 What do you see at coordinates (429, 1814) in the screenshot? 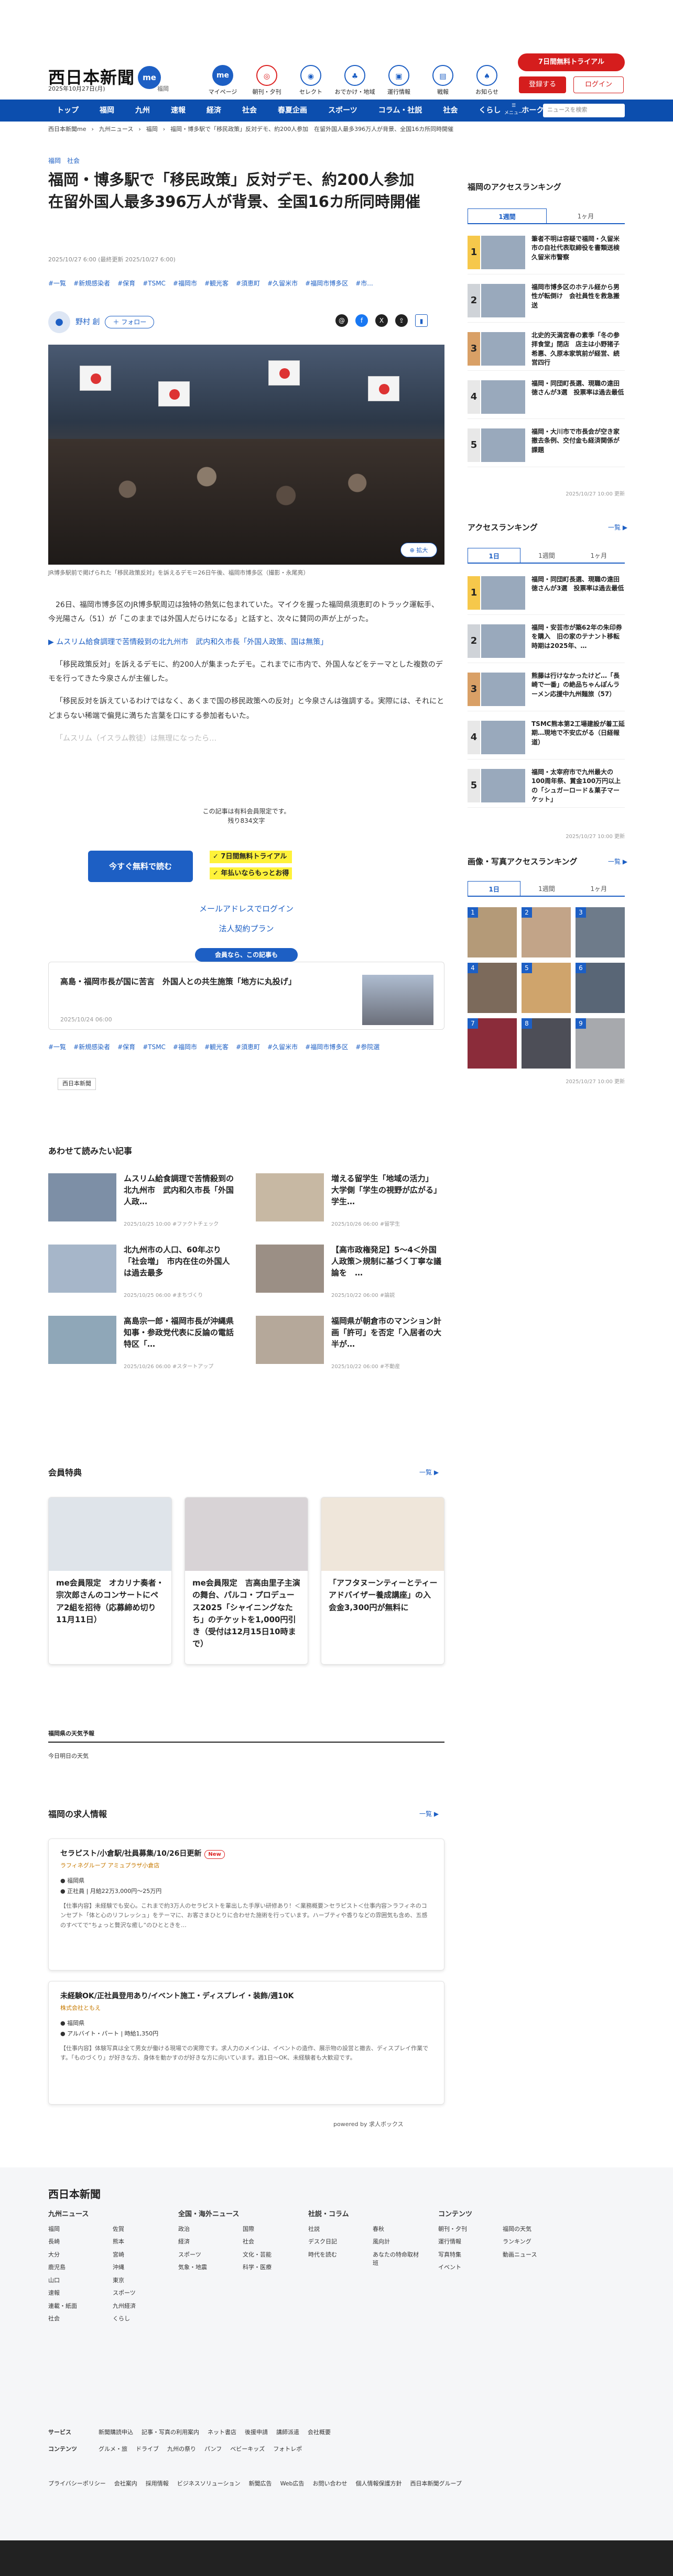
I see `jobs-more-link: 一覧 ▶` at bounding box center [429, 1814].